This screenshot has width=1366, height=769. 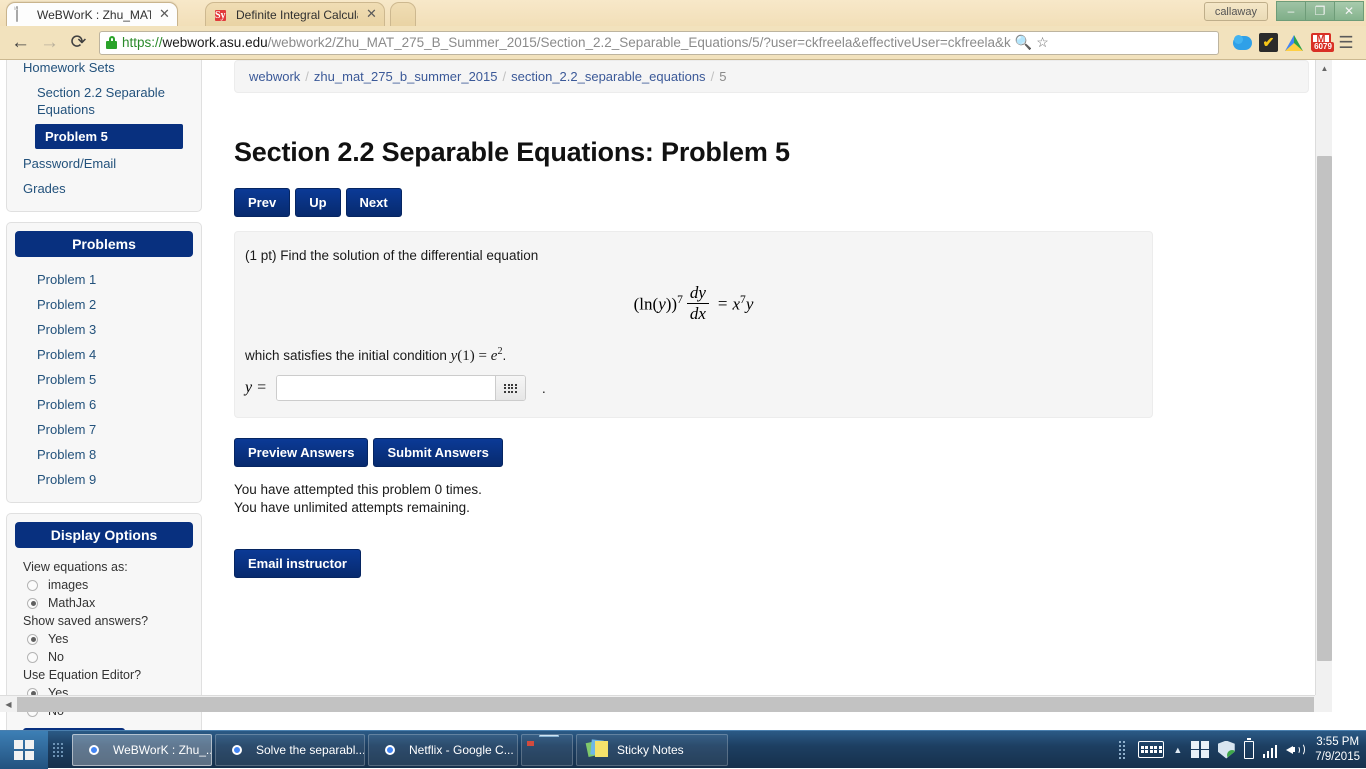 What do you see at coordinates (104, 70) in the screenshot?
I see `sidebar-item-homework-sets: Homework Sets` at bounding box center [104, 70].